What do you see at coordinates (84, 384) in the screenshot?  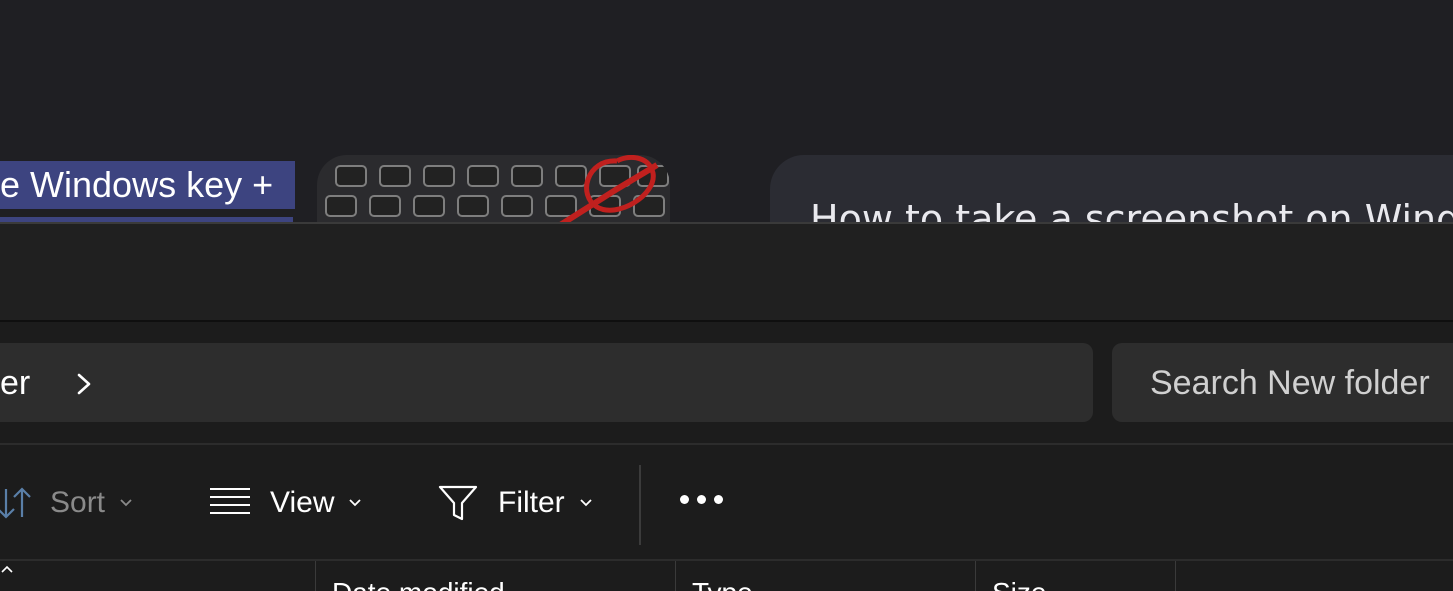 I see `chevron-right-icon` at bounding box center [84, 384].